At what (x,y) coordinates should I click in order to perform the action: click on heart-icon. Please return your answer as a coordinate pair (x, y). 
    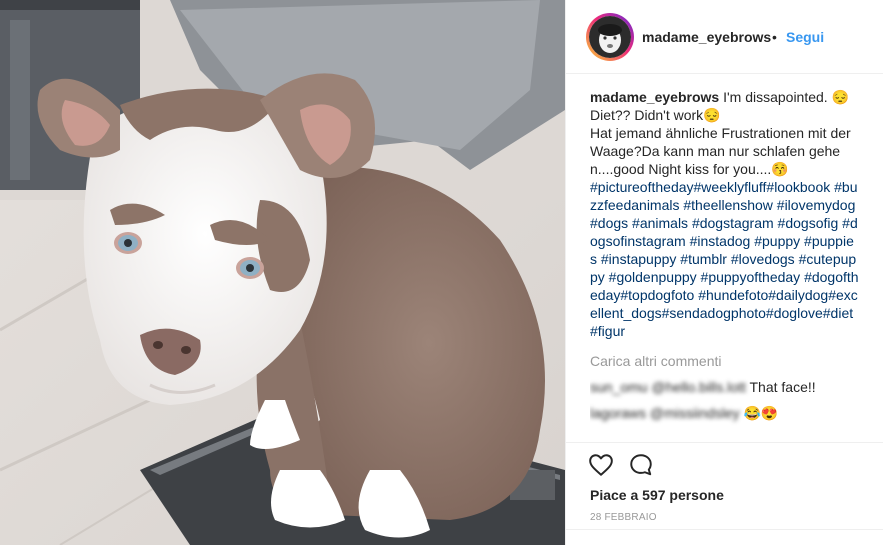
    Looking at the image, I should click on (601, 465).